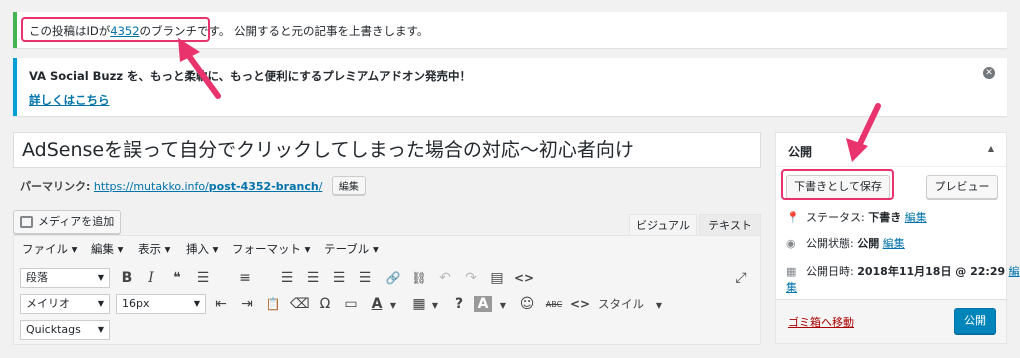  What do you see at coordinates (199, 68) in the screenshot?
I see `annotation-arrow-branch` at bounding box center [199, 68].